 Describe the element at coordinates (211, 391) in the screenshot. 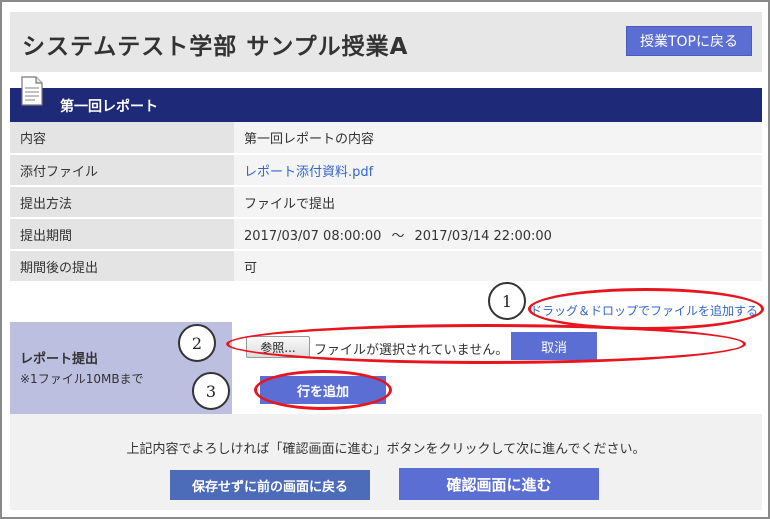

I see `annotation-badge-3: 3` at that location.